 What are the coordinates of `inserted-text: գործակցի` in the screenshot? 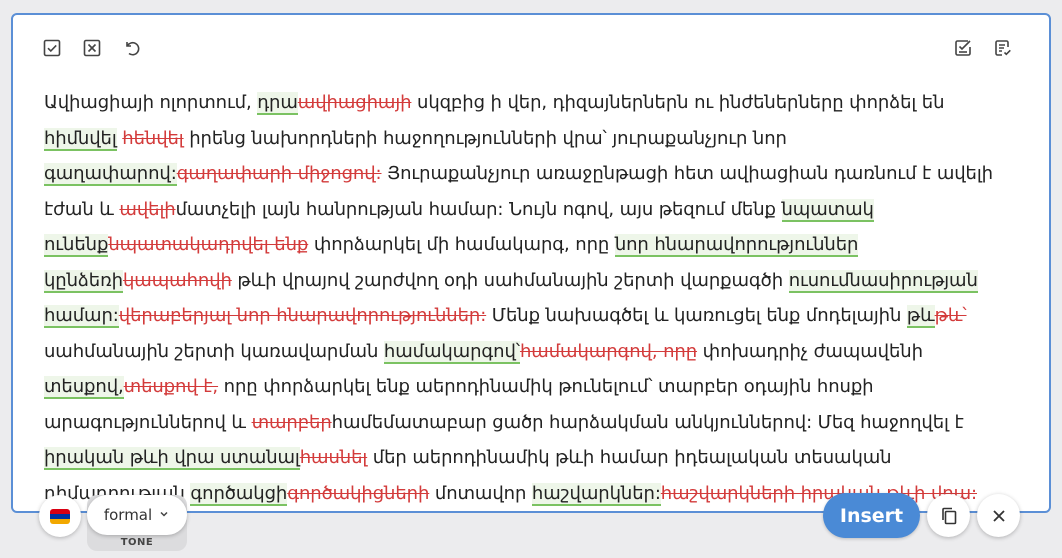 It's located at (238, 494).